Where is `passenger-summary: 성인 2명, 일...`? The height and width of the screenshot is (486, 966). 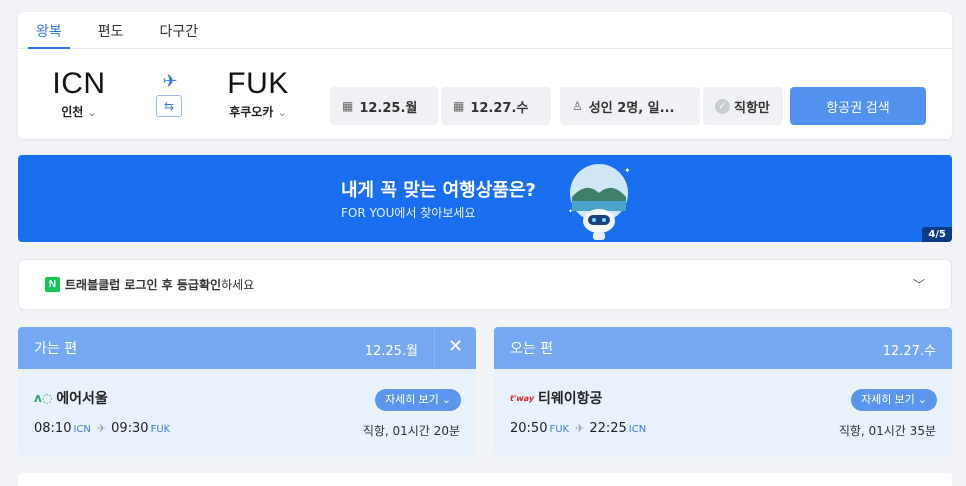
passenger-summary: 성인 2명, 일... is located at coordinates (631, 108).